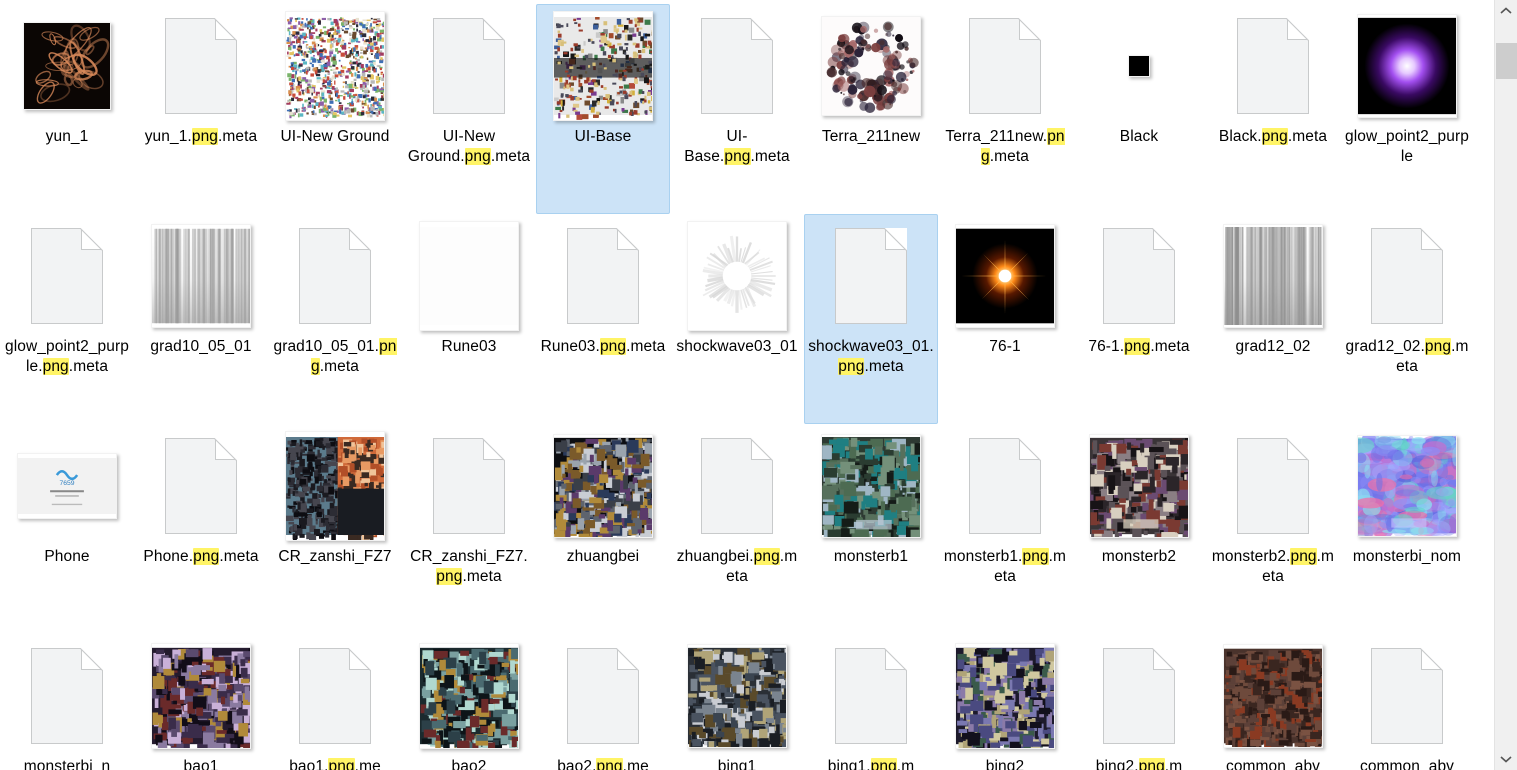 The image size is (1517, 770). What do you see at coordinates (1139, 556) in the screenshot?
I see `file-name-label: monsterb2` at bounding box center [1139, 556].